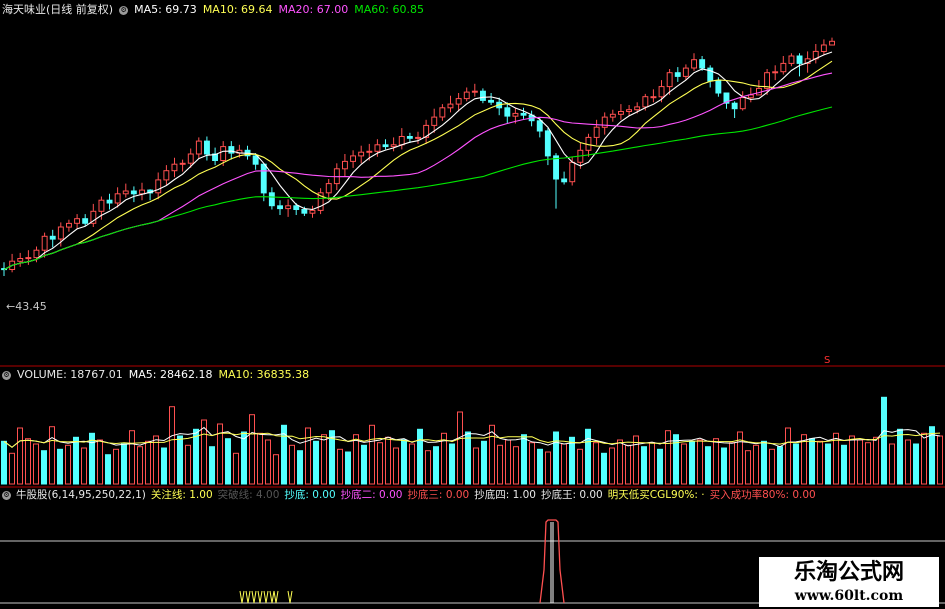 This screenshot has width=945, height=609. Describe the element at coordinates (310, 495) in the screenshot. I see `chaodi-label: 抄底: 0.00` at that location.